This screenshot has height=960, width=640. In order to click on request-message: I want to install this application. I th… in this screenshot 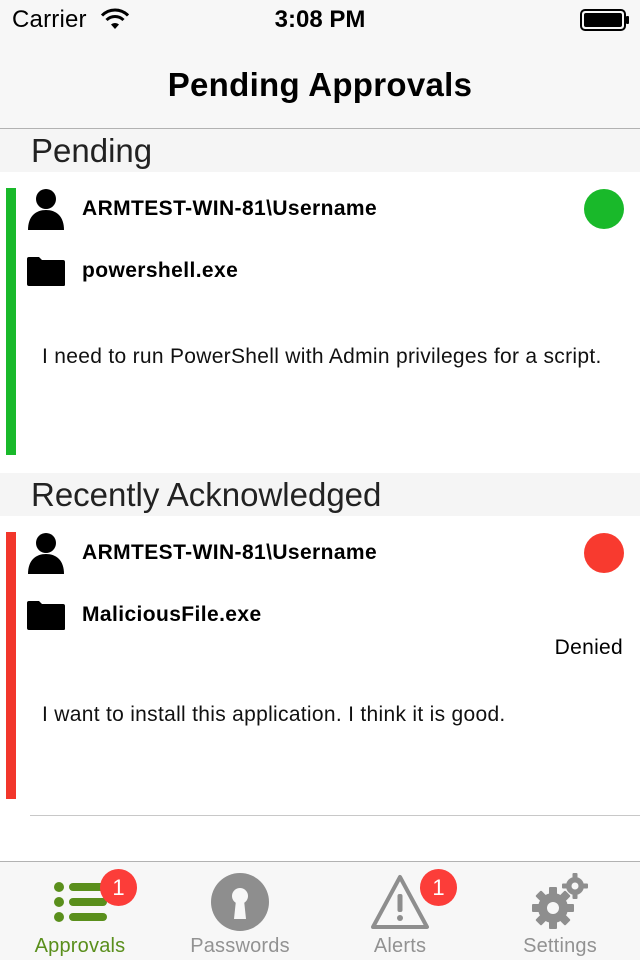, I will do `click(274, 714)`.